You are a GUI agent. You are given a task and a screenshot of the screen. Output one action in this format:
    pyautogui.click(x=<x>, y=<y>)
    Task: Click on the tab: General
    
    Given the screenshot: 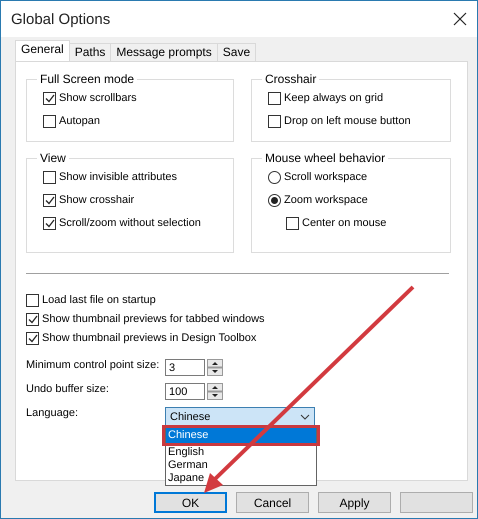 What is the action you would take?
    pyautogui.click(x=42, y=50)
    